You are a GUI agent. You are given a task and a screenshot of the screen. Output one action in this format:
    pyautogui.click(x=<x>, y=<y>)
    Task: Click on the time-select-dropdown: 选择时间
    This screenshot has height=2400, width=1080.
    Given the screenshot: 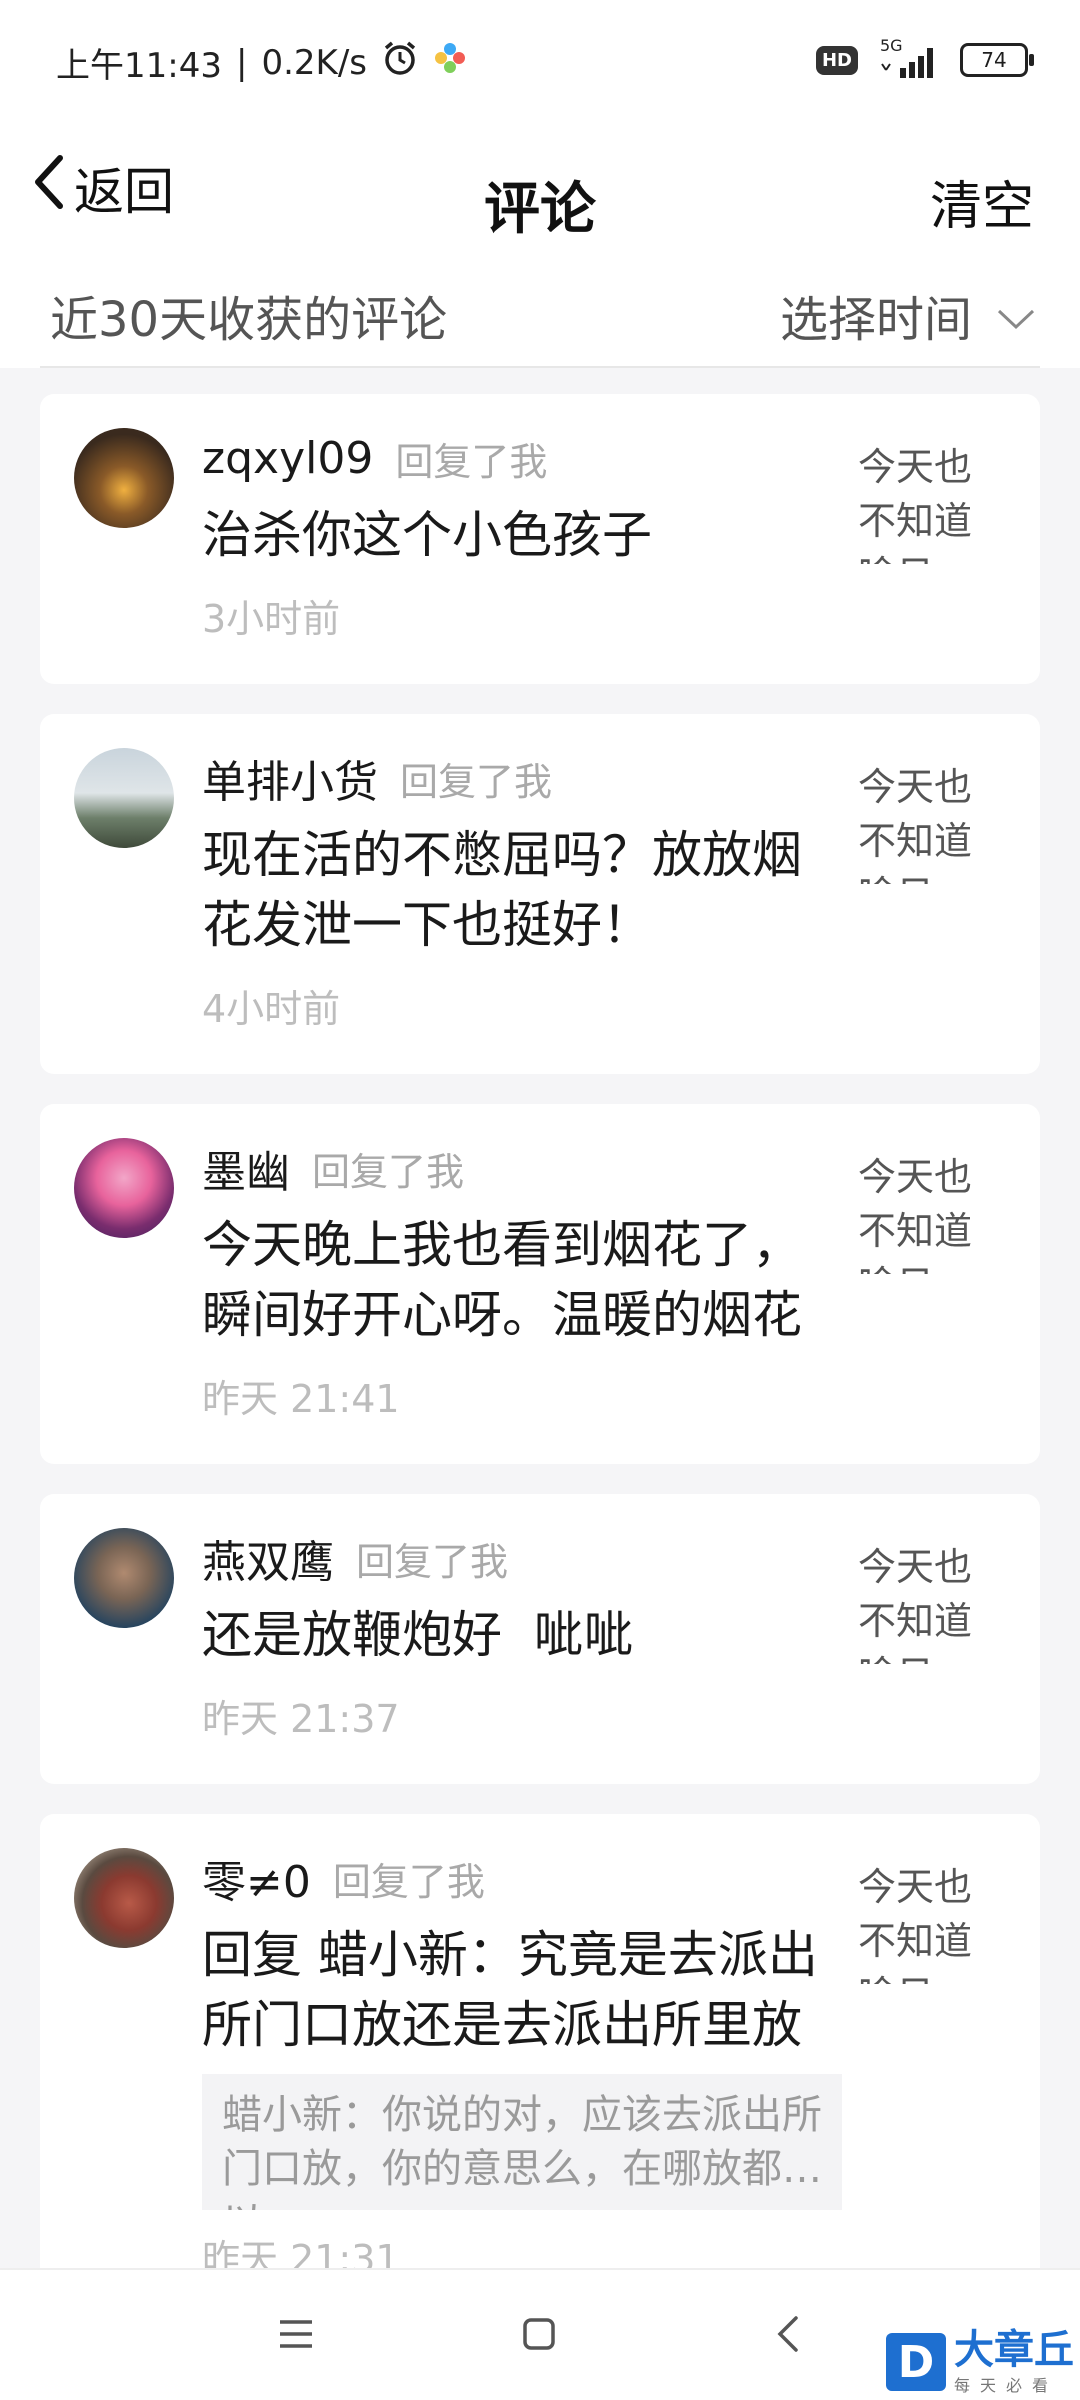 What is the action you would take?
    pyautogui.click(x=908, y=315)
    